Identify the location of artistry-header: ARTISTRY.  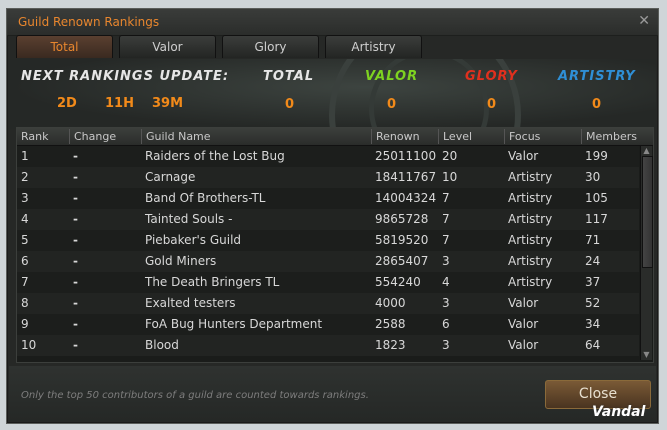
(597, 76).